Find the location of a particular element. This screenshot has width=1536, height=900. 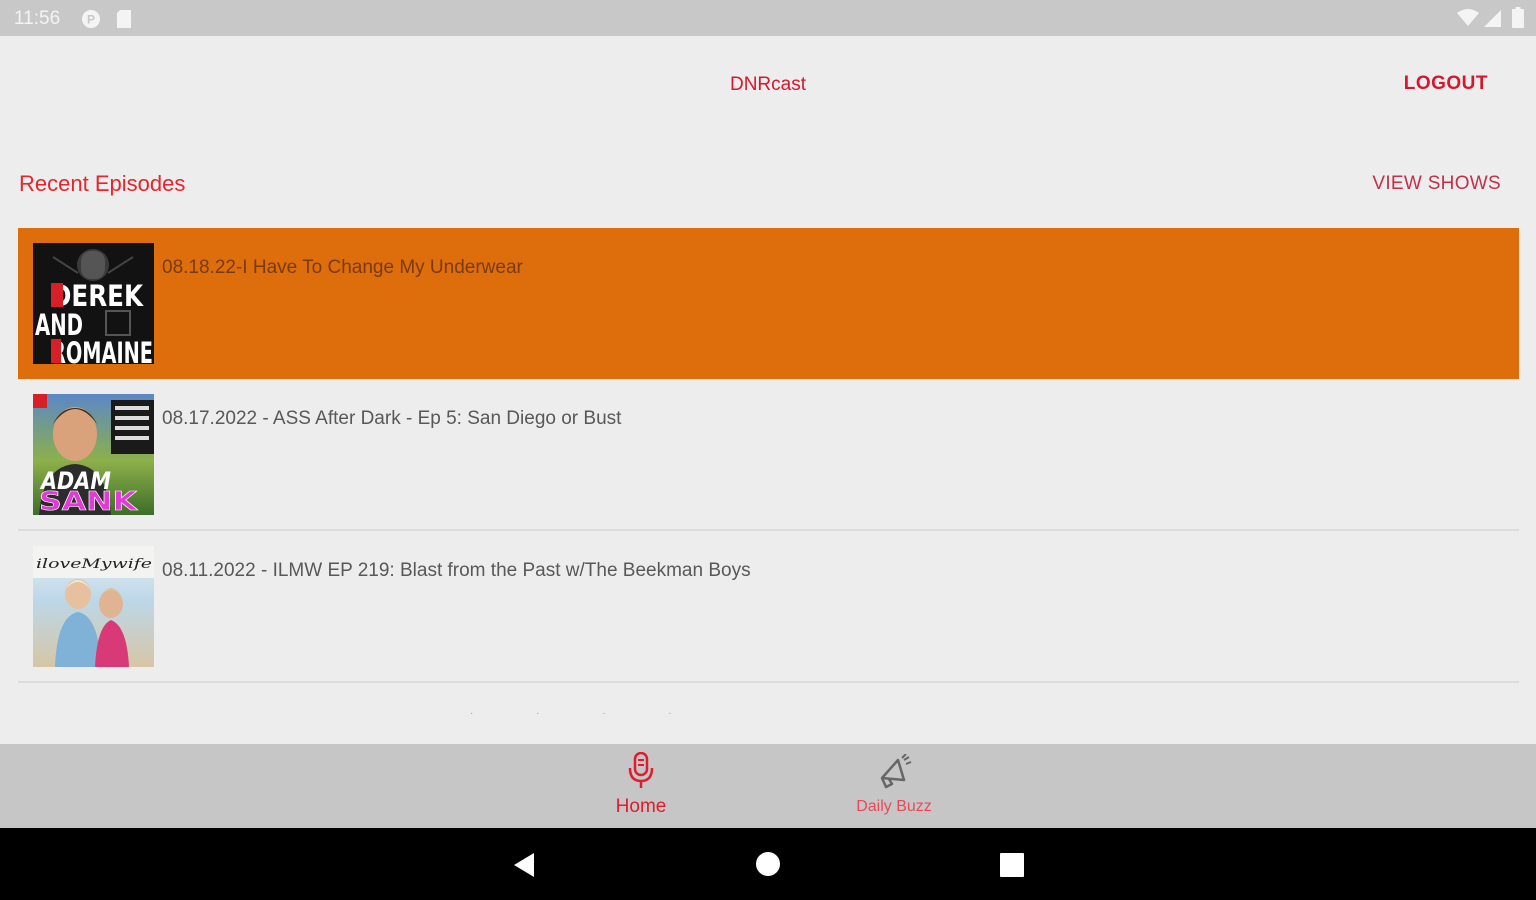

thumb-text-ilmw: iloveMywife is located at coordinates (94, 564).